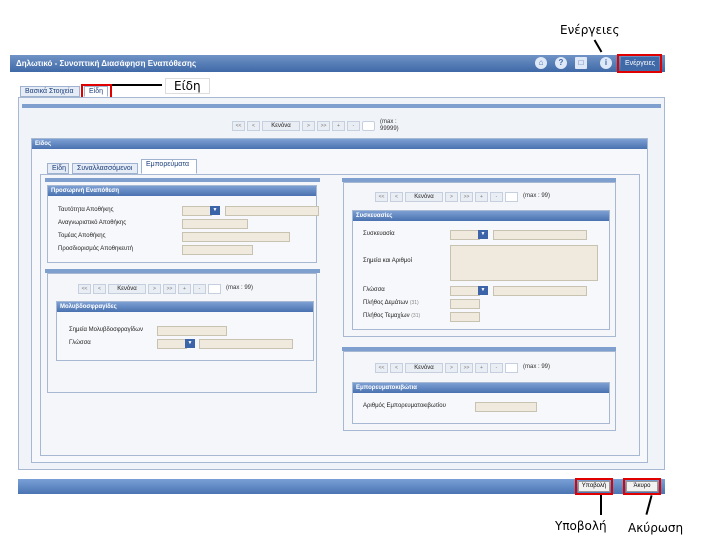  Describe the element at coordinates (656, 528) in the screenshot. I see `callout-cancel: Ακύρωση` at that location.